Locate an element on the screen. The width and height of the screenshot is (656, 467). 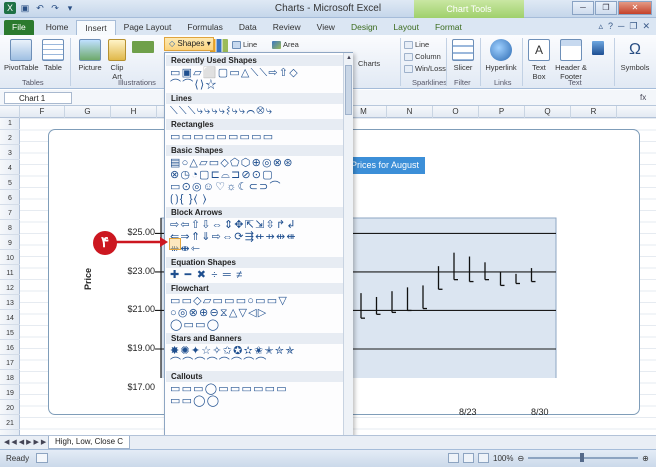
more-illustrations is located at coordinates (143, 47).